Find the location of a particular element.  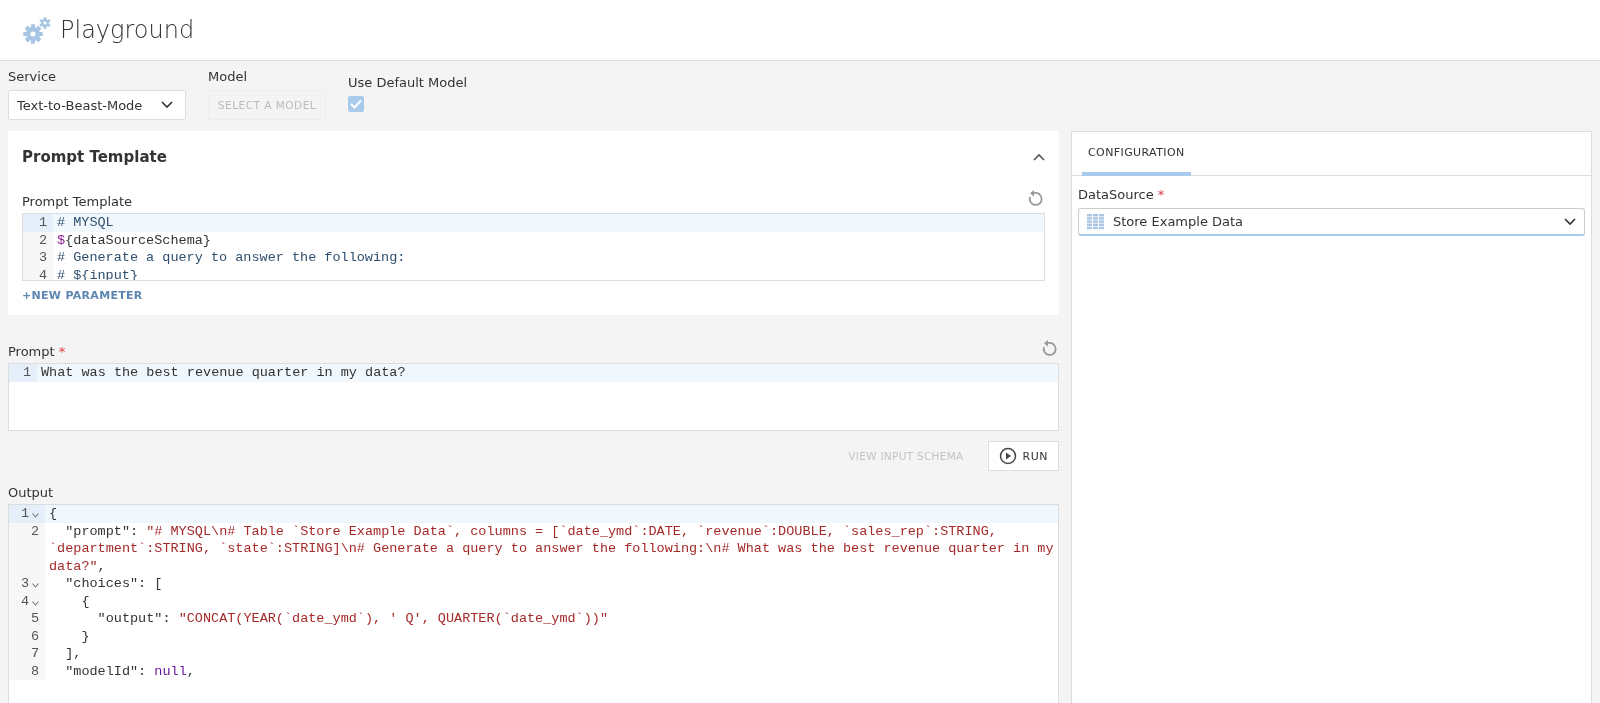

configuration-tab: CONFIGURATION is located at coordinates (1136, 154).